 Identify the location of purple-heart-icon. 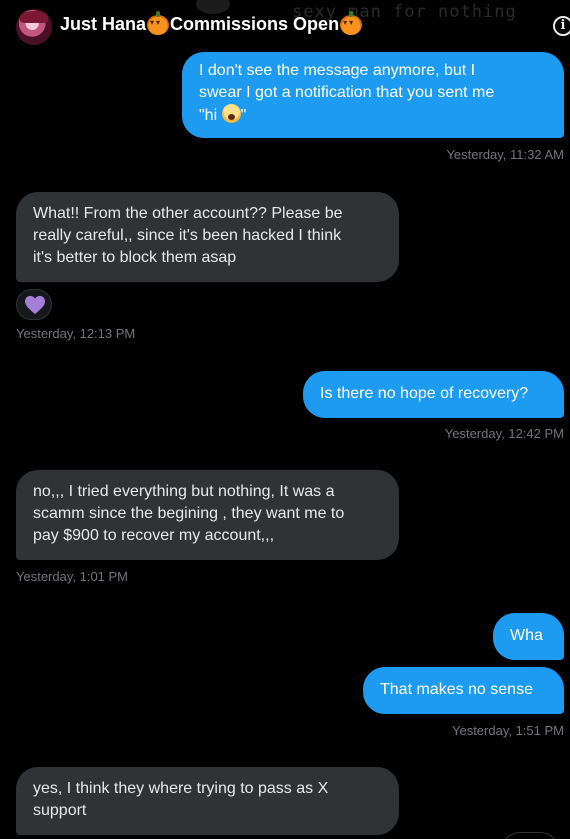
(35, 305).